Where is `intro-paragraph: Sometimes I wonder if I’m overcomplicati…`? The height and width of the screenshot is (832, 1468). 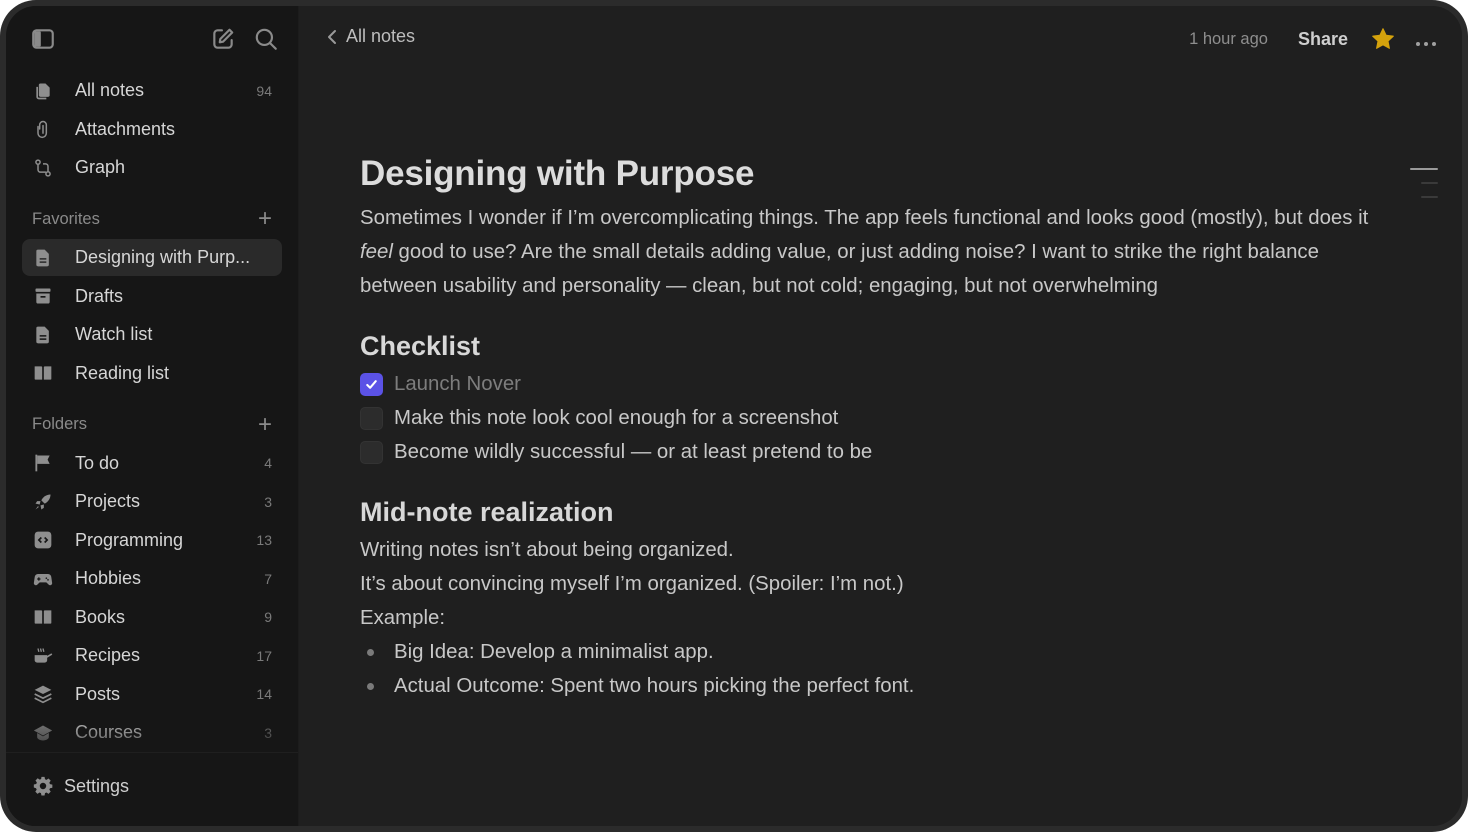 intro-paragraph: Sometimes I wonder if I’m overcomplicati… is located at coordinates (865, 252).